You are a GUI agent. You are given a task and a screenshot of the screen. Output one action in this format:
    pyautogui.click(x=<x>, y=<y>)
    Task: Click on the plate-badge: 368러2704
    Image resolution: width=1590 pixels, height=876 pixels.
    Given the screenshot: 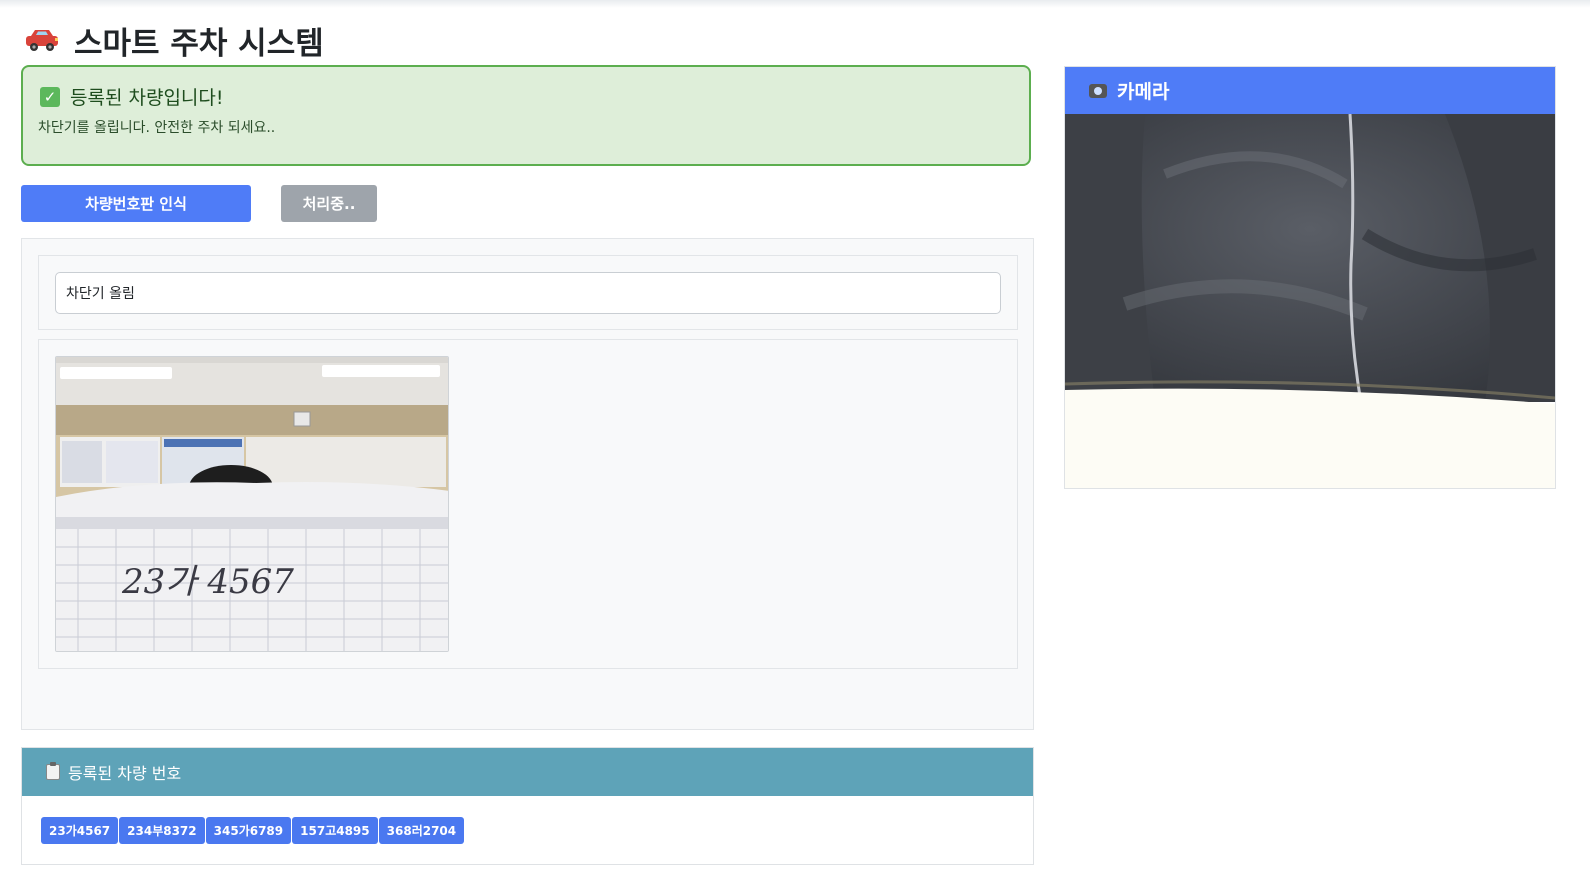 What is the action you would take?
    pyautogui.click(x=421, y=830)
    